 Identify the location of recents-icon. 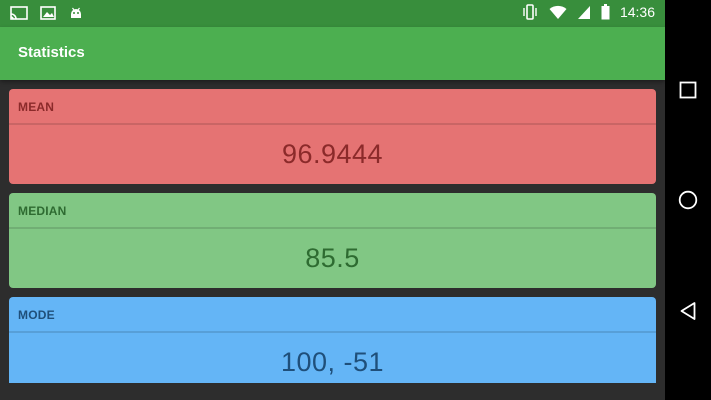
(688, 90).